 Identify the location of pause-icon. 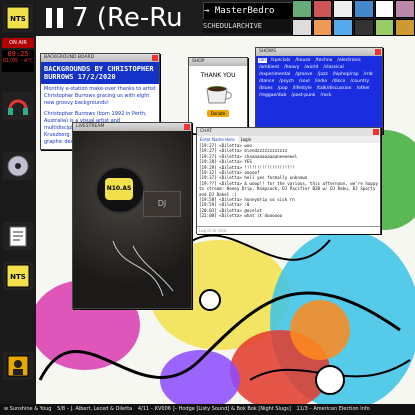
(48, 18).